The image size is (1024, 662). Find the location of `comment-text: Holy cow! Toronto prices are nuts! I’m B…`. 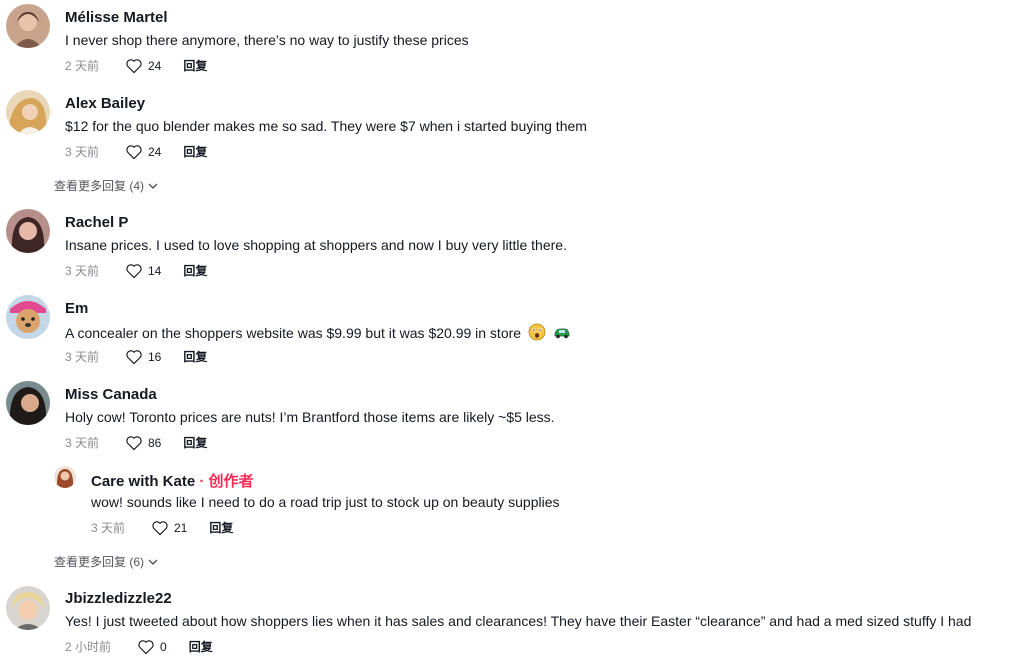

comment-text: Holy cow! Toronto prices are nuts! I’m B… is located at coordinates (310, 417).